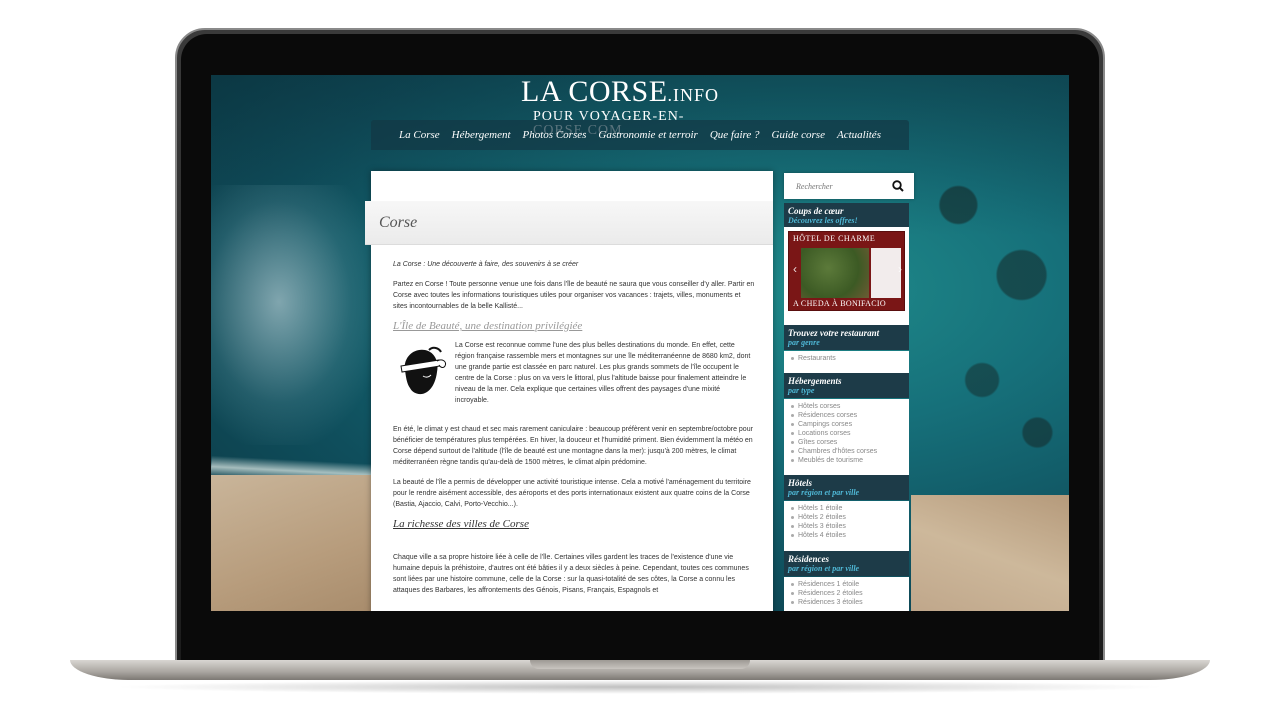 This screenshot has height=708, width=1280. Describe the element at coordinates (816, 211) in the screenshot. I see `widget-title: Coups de cœur` at that location.